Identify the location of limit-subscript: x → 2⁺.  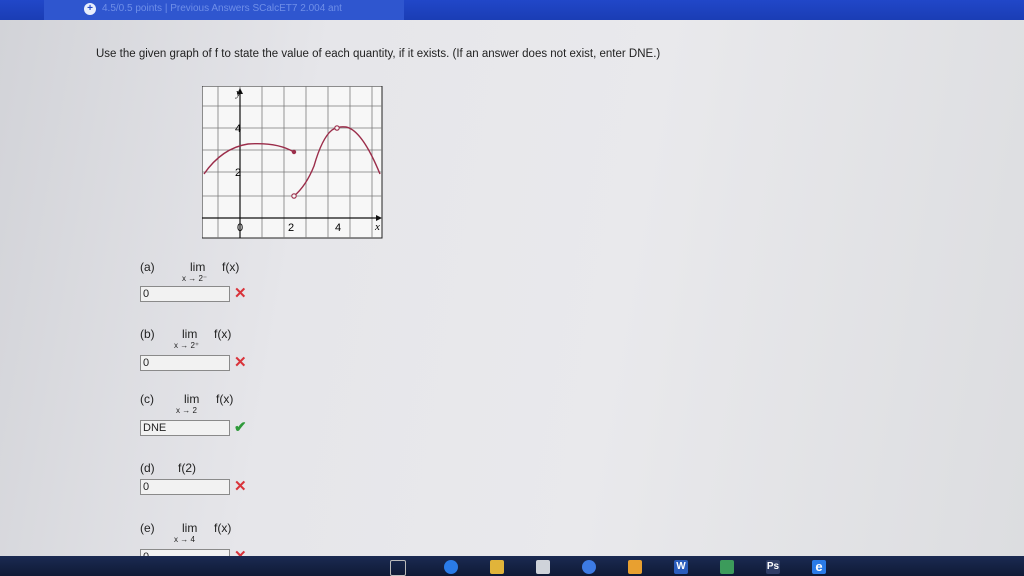
(187, 345).